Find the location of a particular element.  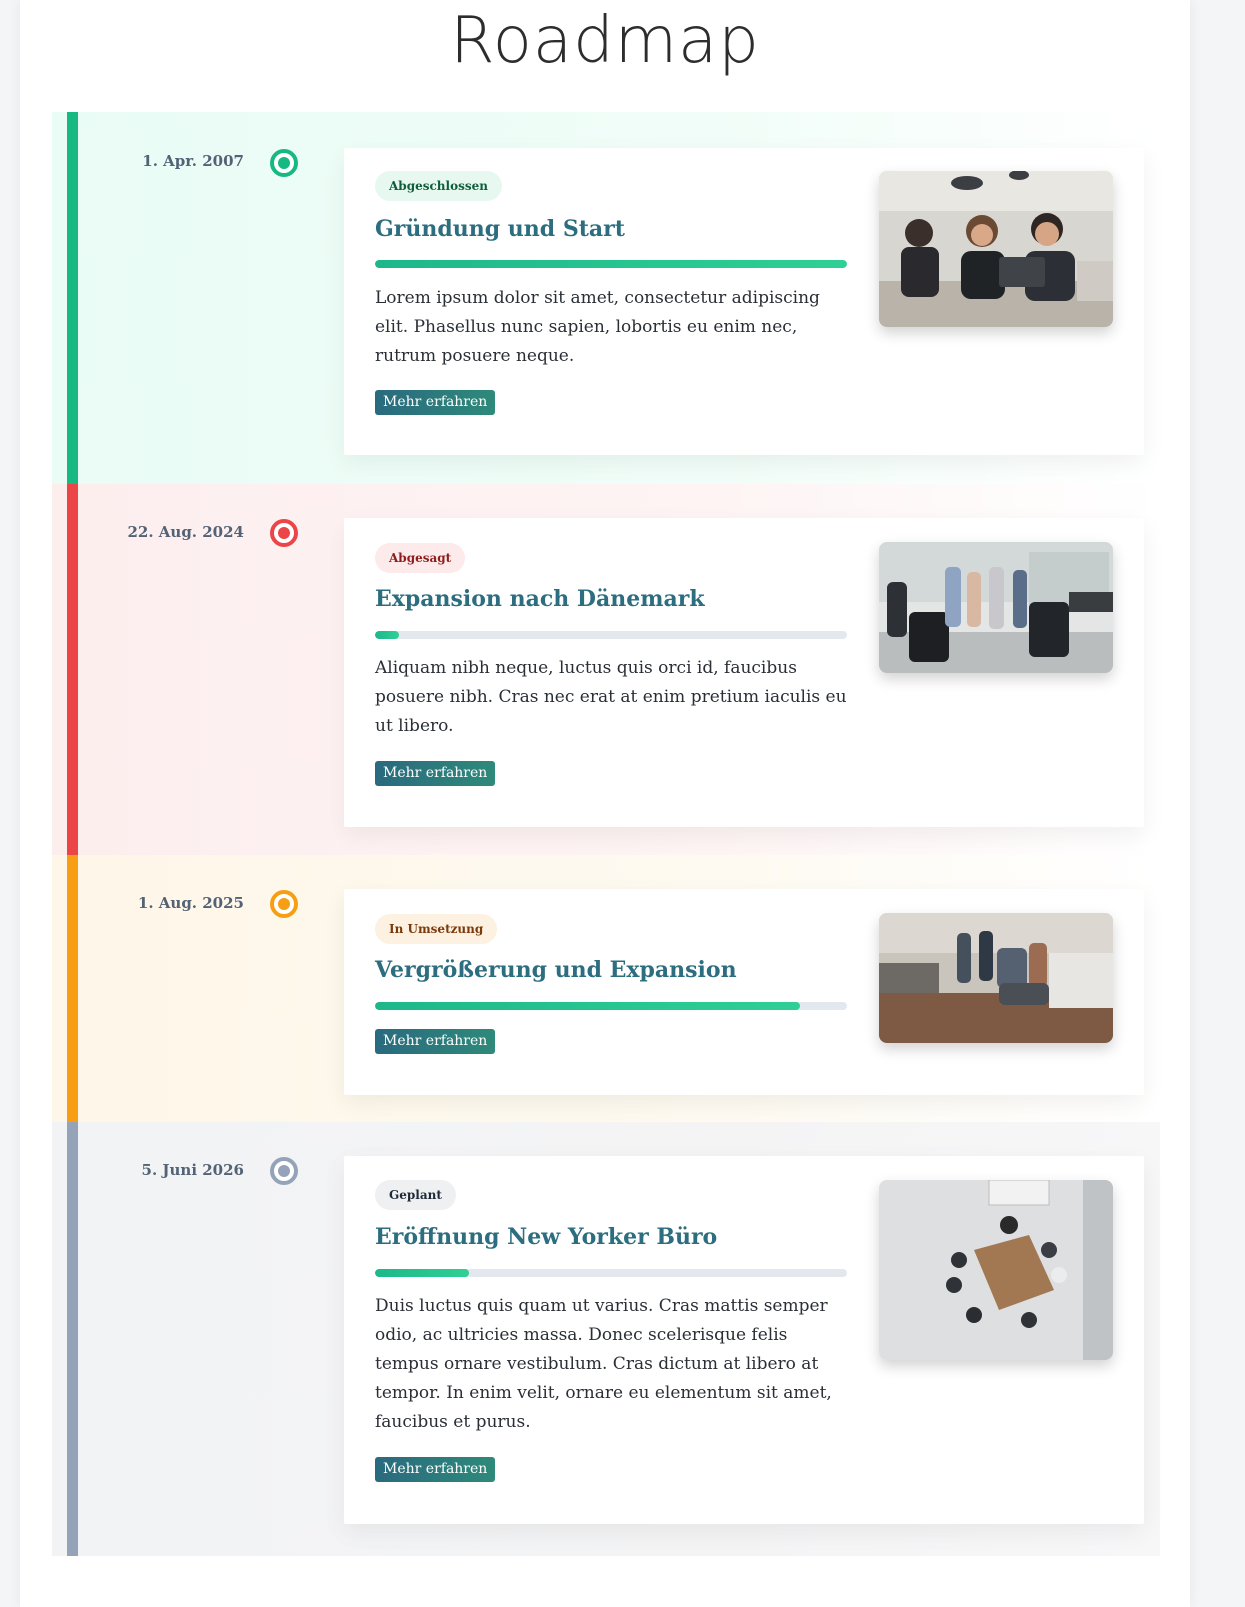

conference-table-photo is located at coordinates (996, 1270).